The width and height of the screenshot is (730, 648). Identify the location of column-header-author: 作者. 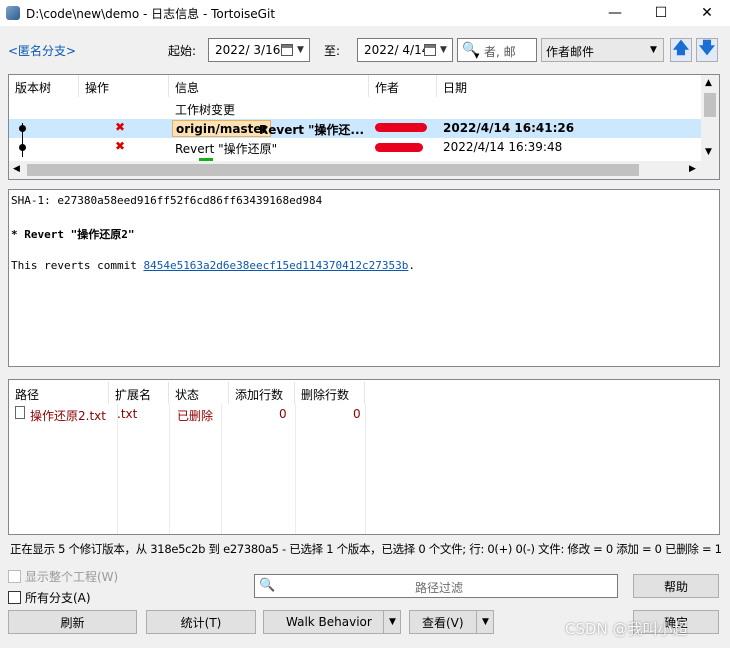
(403, 86).